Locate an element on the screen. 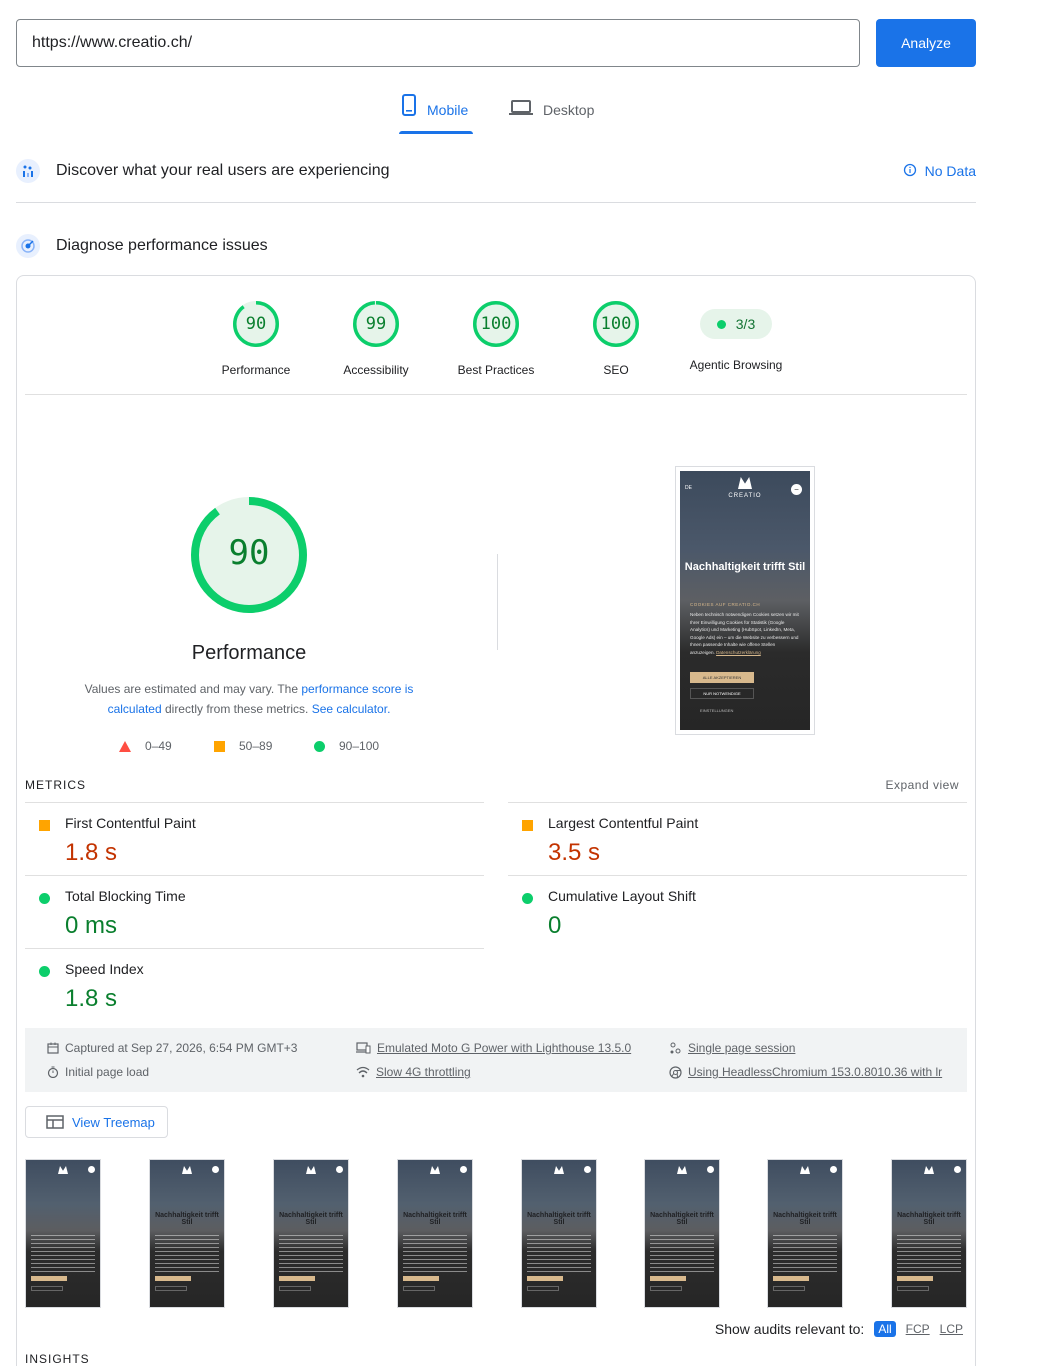 This screenshot has height=1366, width=1042. gauge-agentic-browsing: 3/3 Agentic Browsing is located at coordinates (736, 336).